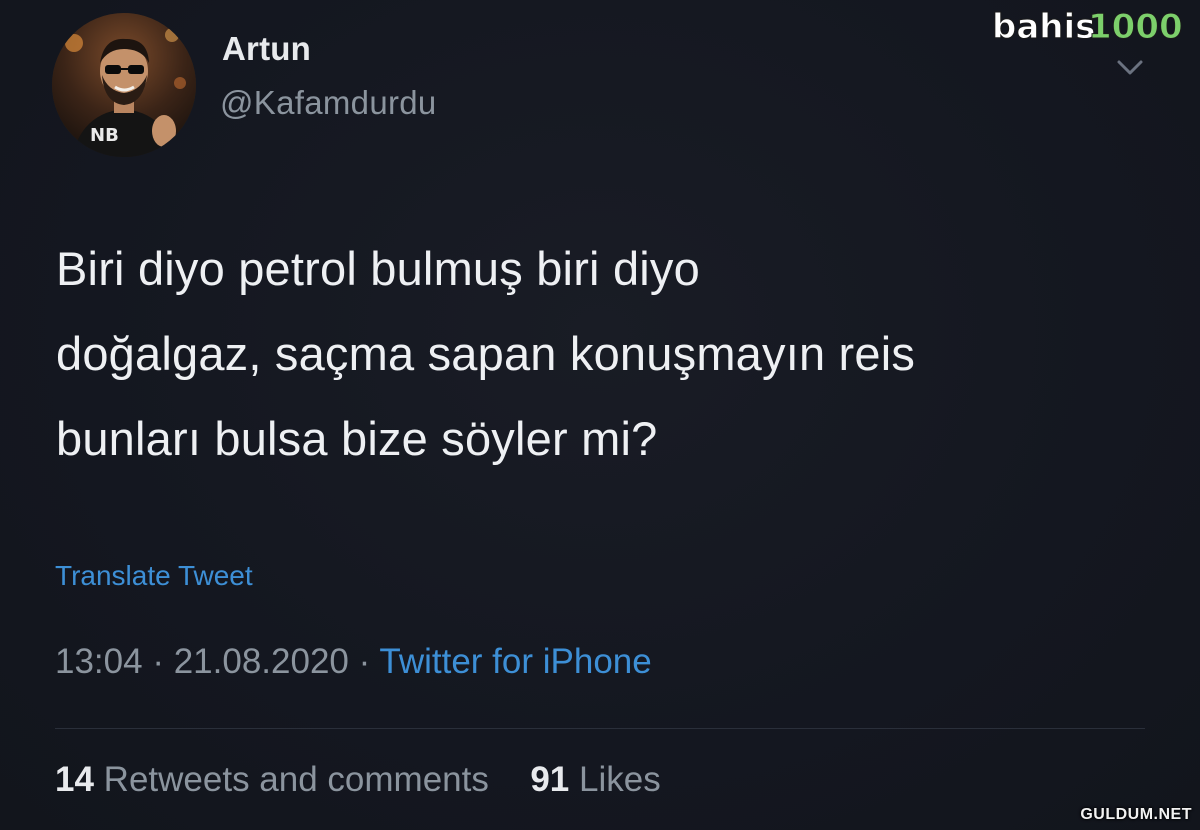 This screenshot has width=1200, height=830. I want to click on bahis-logo-watermark: bahis 1000, so click(1088, 27).